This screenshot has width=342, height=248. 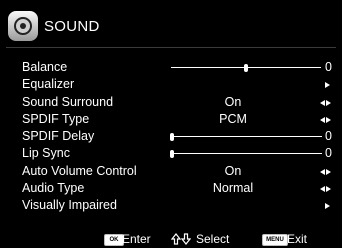 I want to click on menu-item-label: Equalizer, so click(x=48, y=84).